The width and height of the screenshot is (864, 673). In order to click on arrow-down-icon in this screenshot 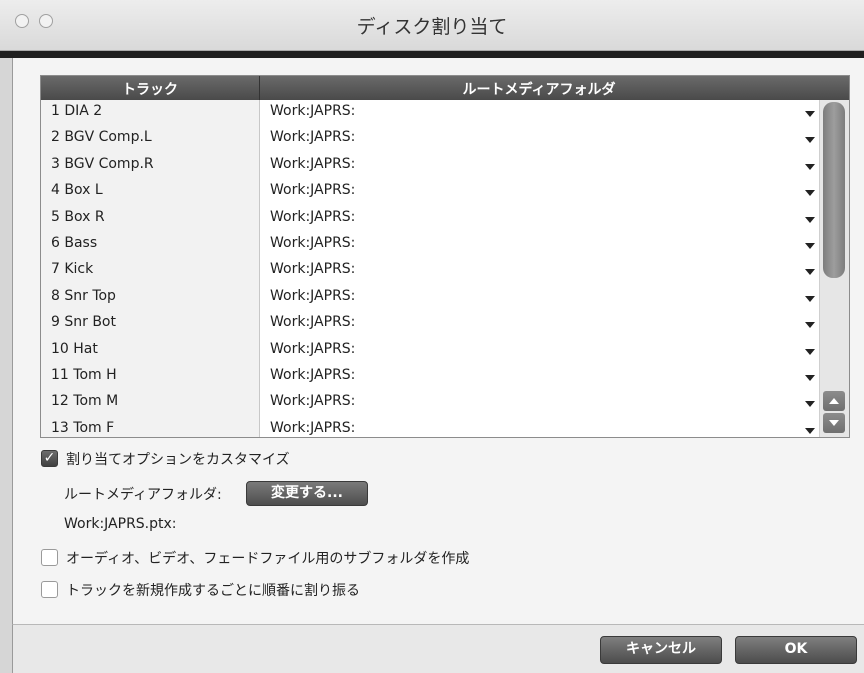, I will do `click(834, 423)`.